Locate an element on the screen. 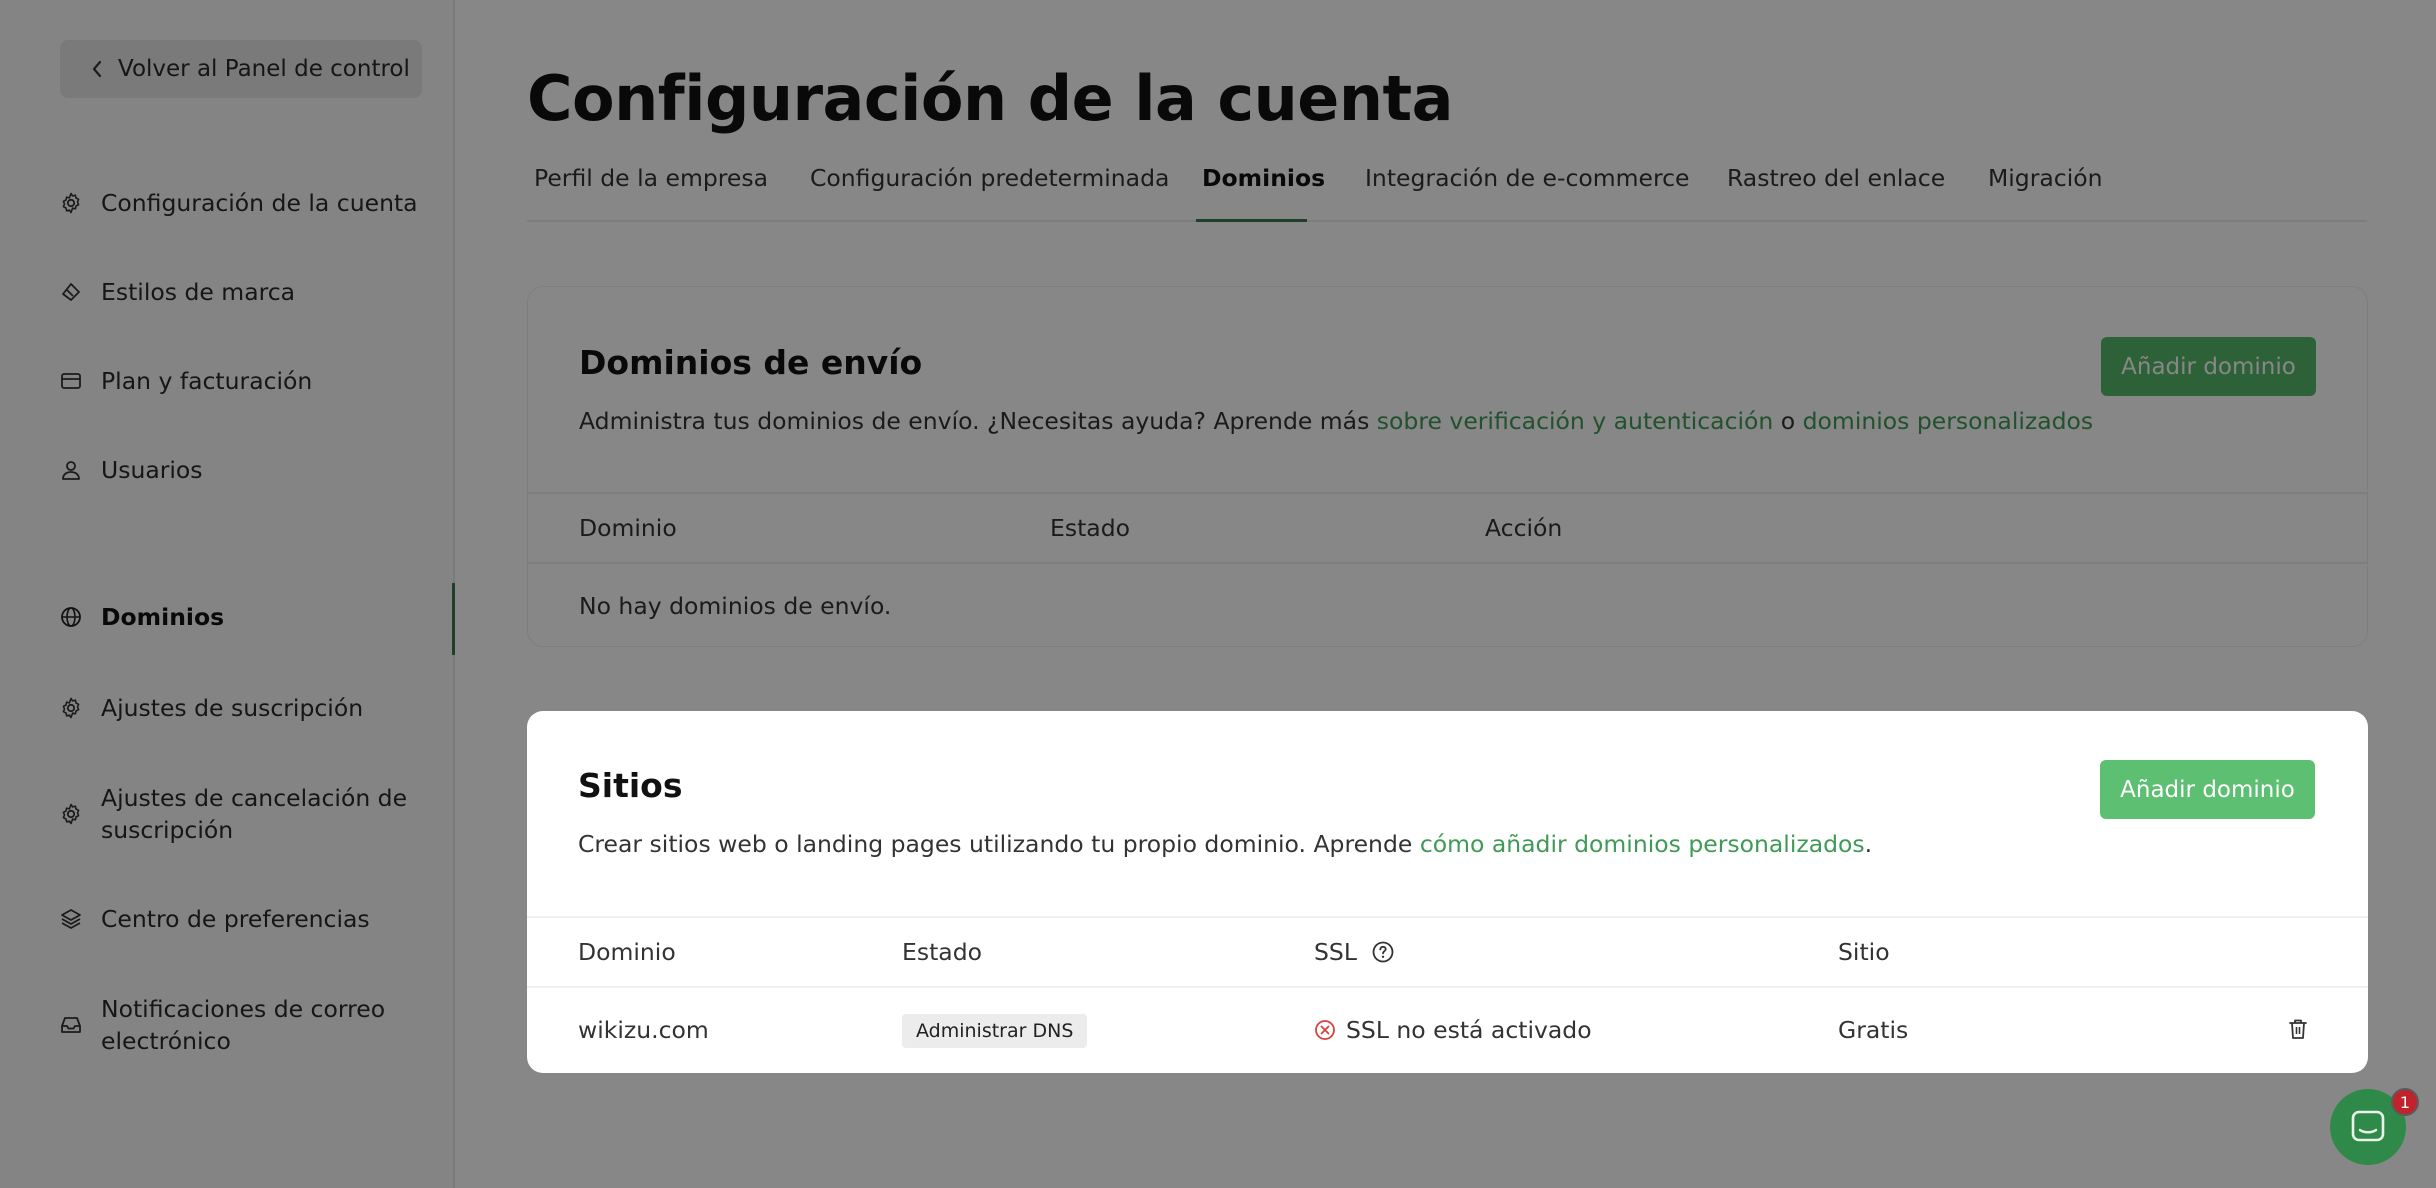 The width and height of the screenshot is (2436, 1188). custom-domains-link: dominios personalizados is located at coordinates (1948, 421).